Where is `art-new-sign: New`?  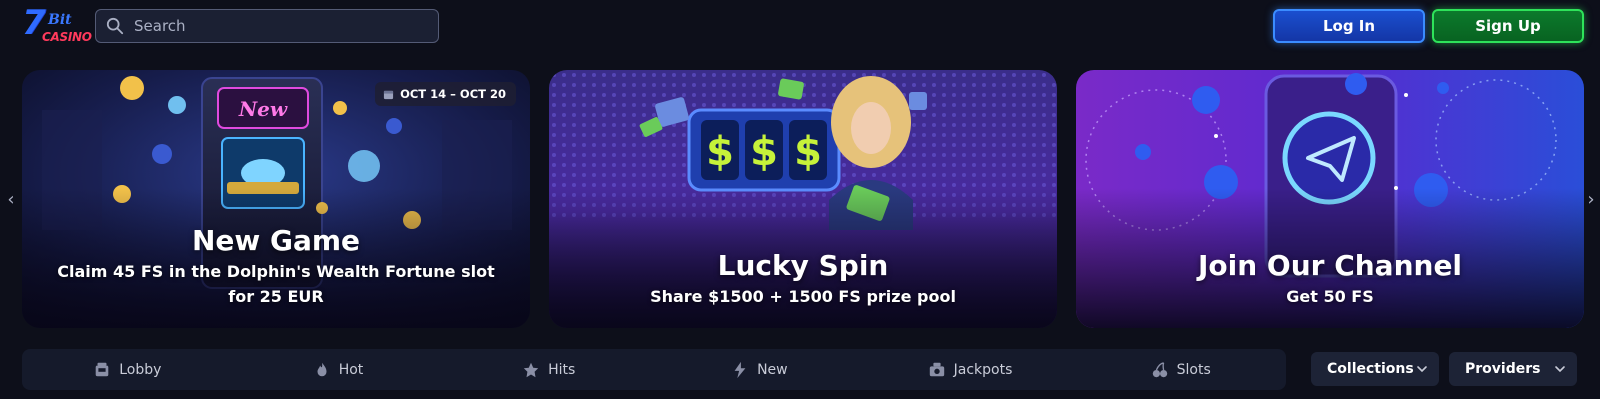 art-new-sign: New is located at coordinates (263, 109).